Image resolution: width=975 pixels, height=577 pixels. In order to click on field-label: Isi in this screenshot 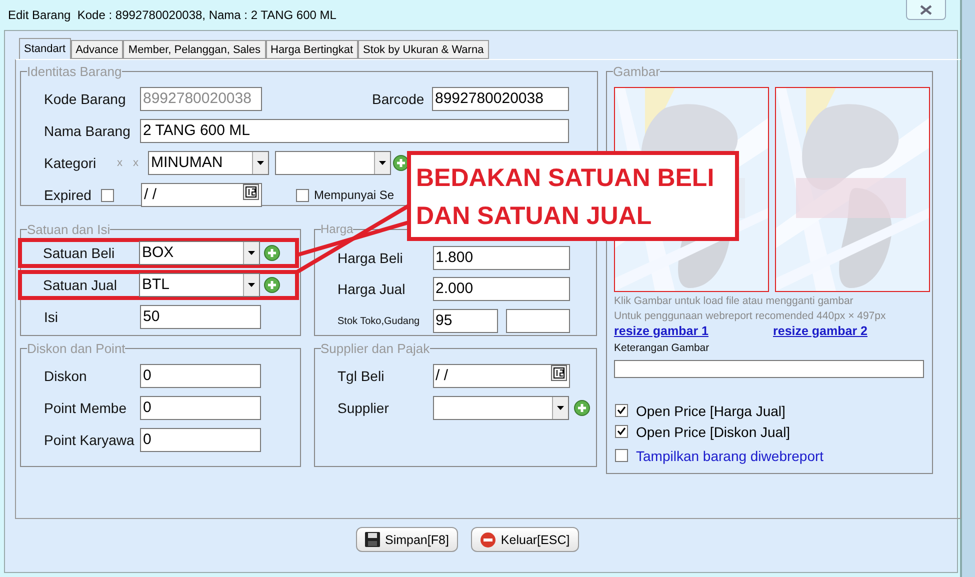, I will do `click(51, 317)`.